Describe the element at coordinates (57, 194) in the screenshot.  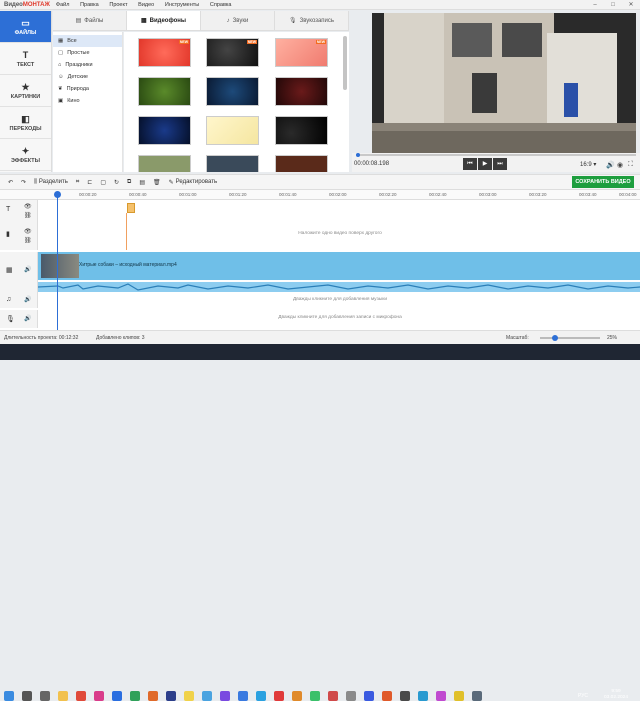
I see `playhead-handle` at that location.